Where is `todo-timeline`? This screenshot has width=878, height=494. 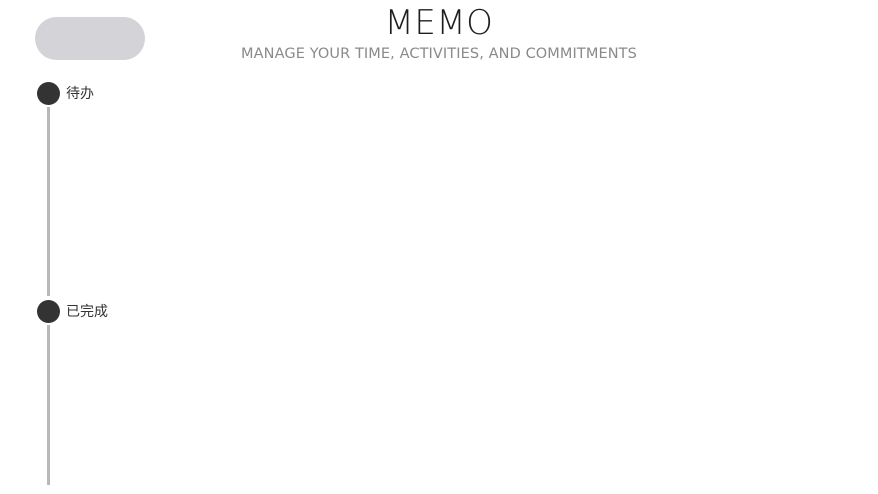
todo-timeline is located at coordinates (48, 201).